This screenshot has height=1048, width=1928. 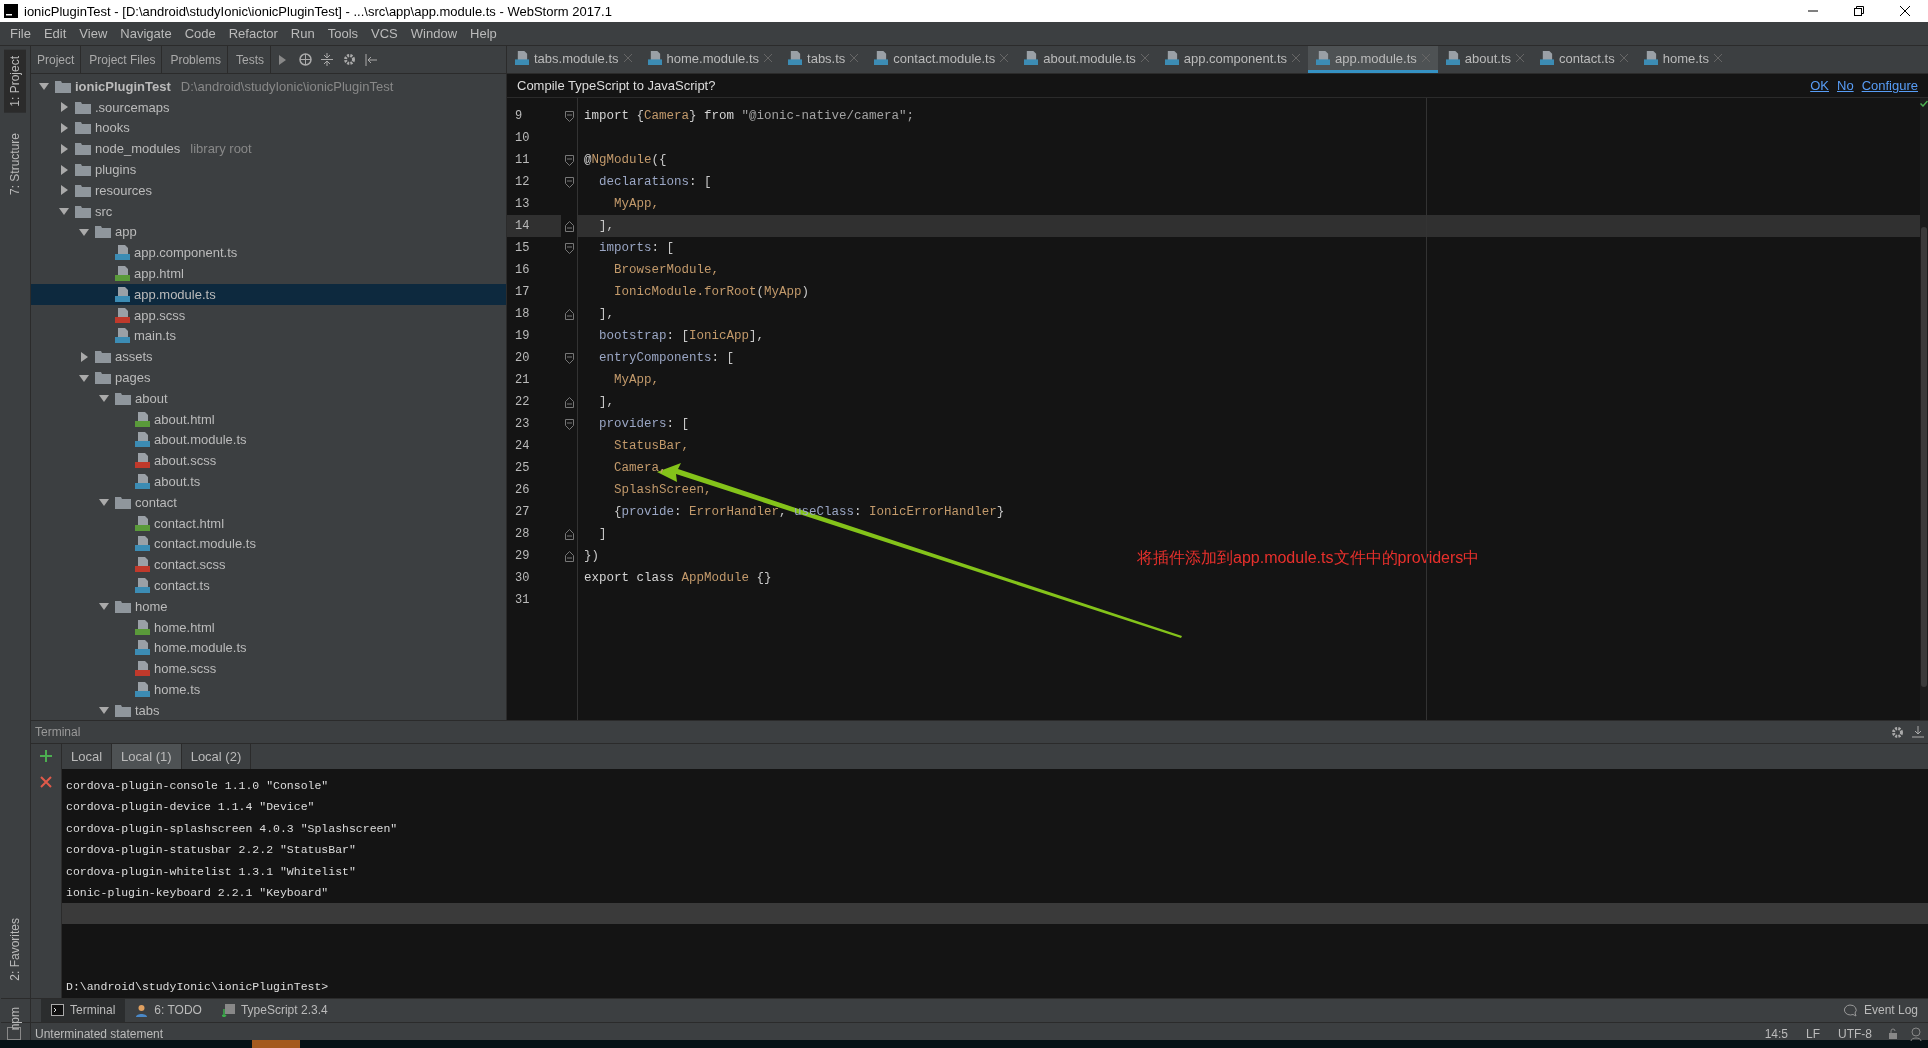 I want to click on add-icon, so click(x=46, y=756).